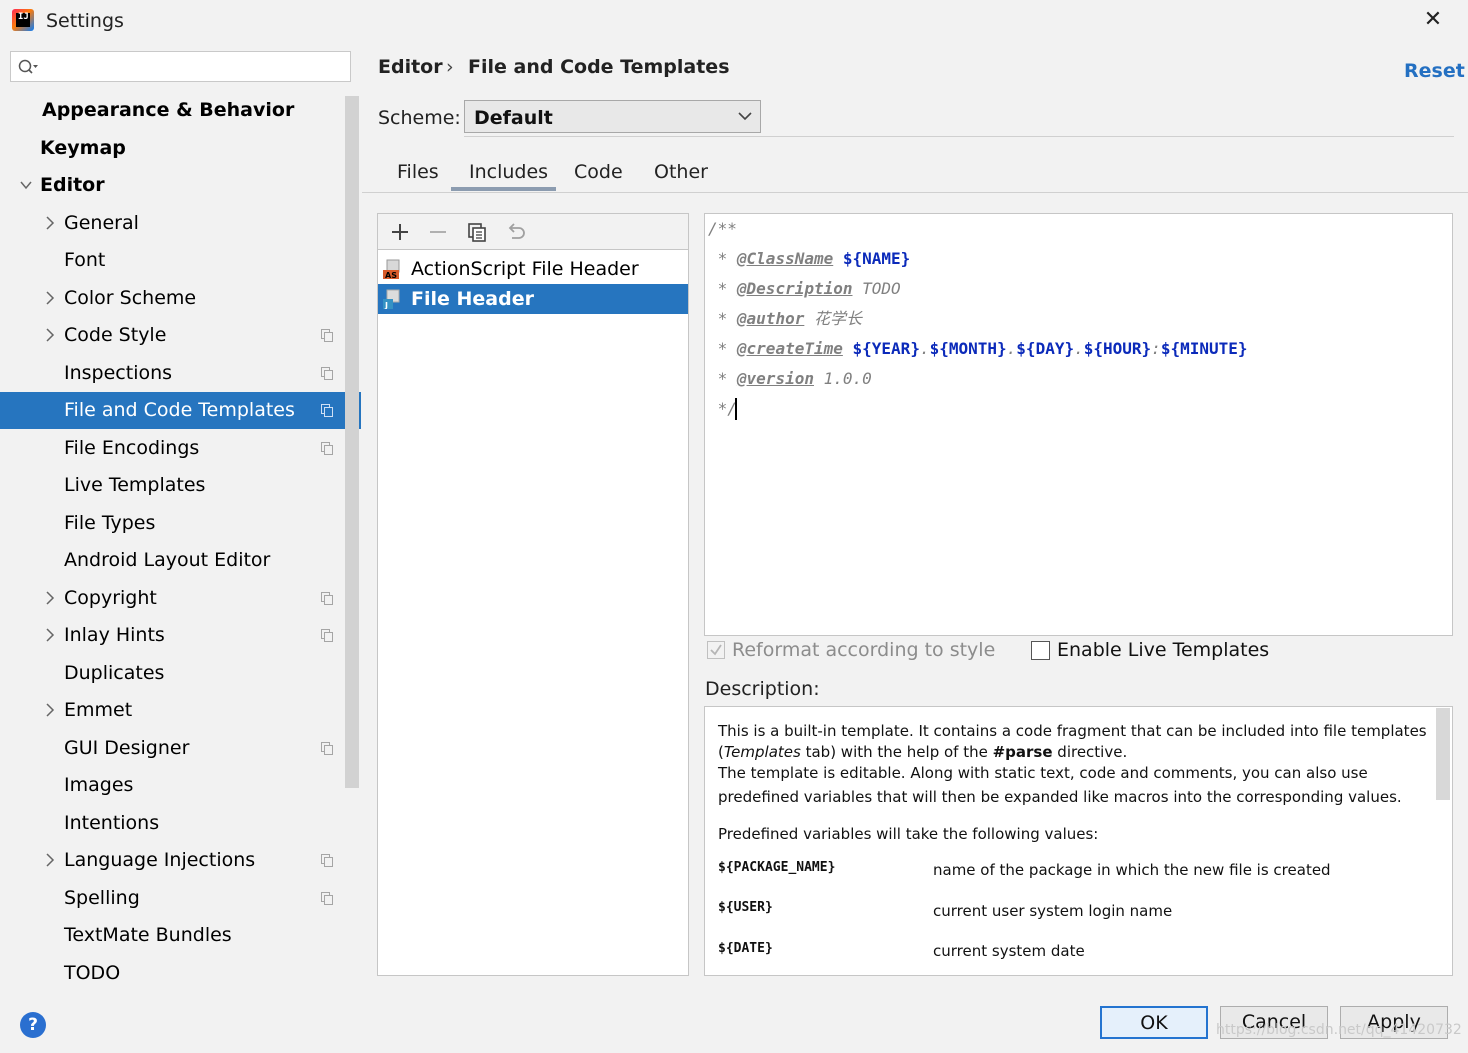 Image resolution: width=1468 pixels, height=1053 pixels. What do you see at coordinates (736, 409) in the screenshot?
I see `text-caret` at bounding box center [736, 409].